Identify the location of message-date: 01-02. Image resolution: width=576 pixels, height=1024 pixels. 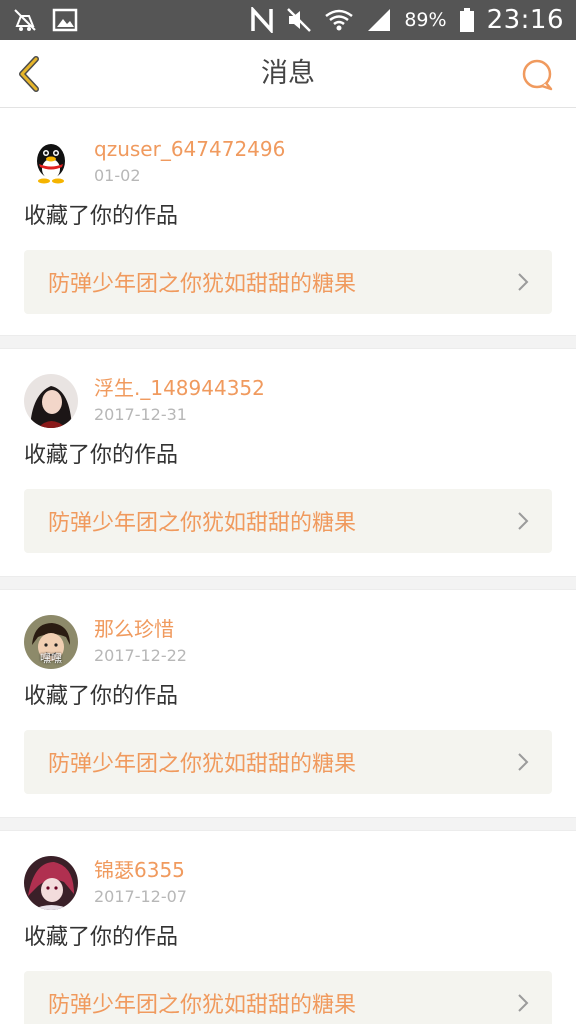
(117, 175).